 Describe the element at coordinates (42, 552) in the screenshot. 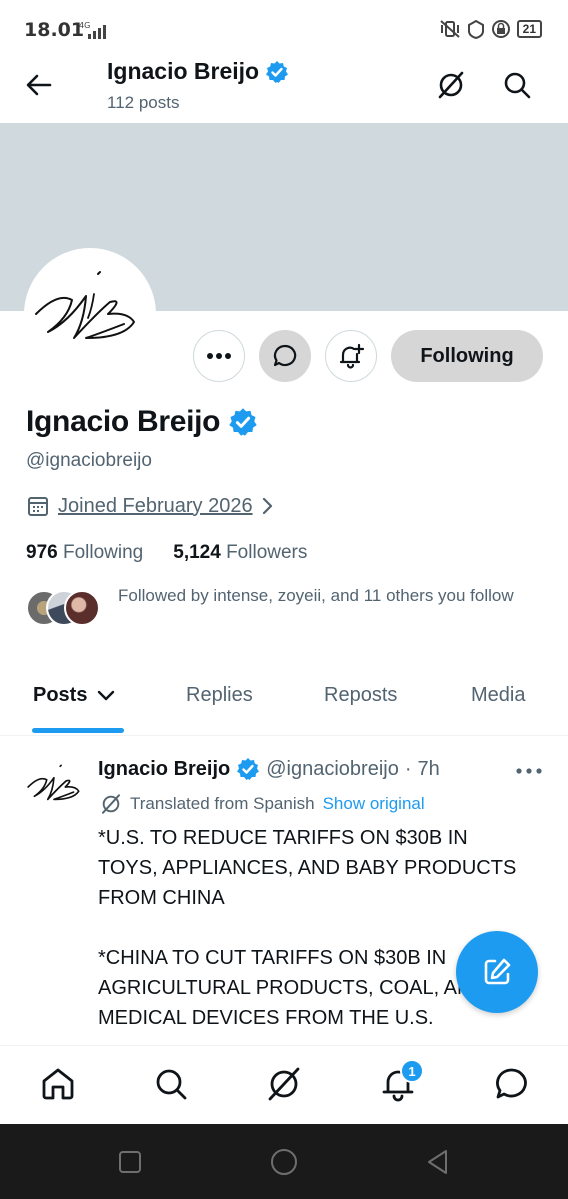

I see `following-count: 976` at that location.